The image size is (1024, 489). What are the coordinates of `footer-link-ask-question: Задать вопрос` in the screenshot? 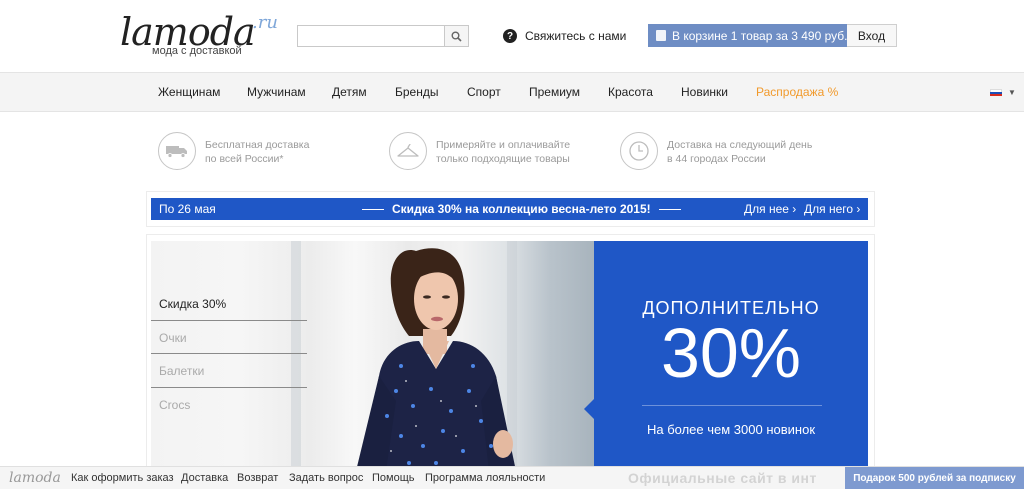 It's located at (326, 478).